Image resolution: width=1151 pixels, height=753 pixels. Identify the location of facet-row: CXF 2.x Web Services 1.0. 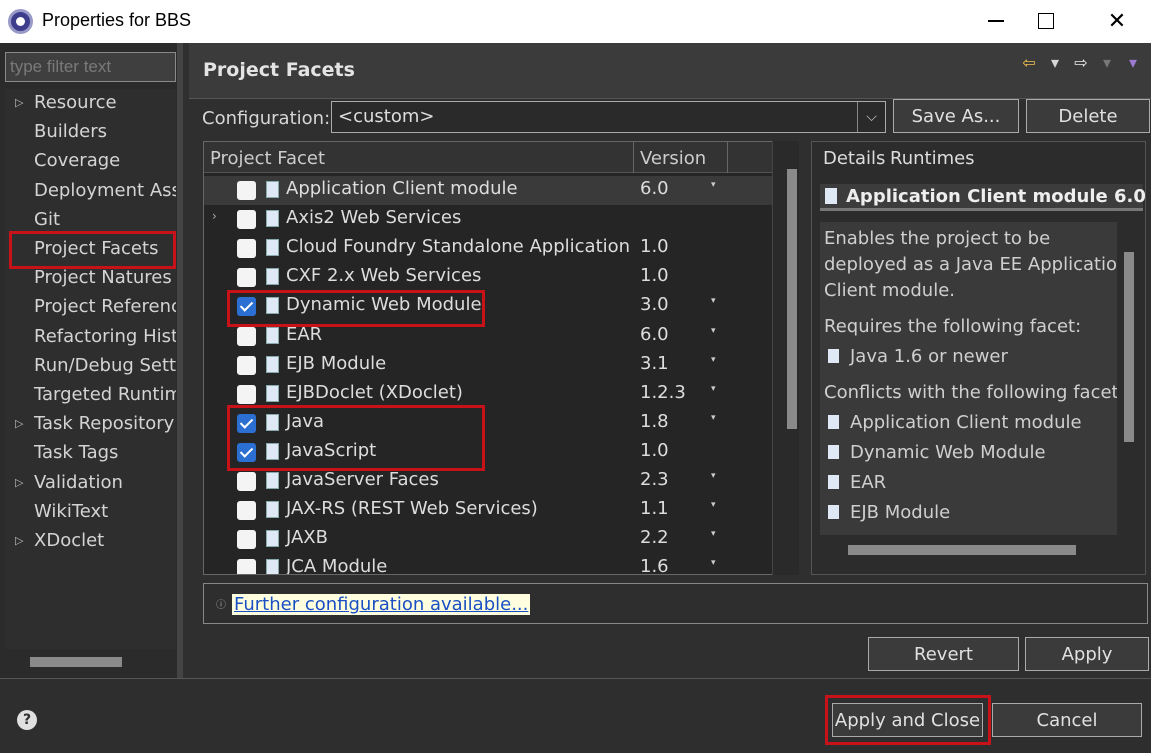
(490, 277).